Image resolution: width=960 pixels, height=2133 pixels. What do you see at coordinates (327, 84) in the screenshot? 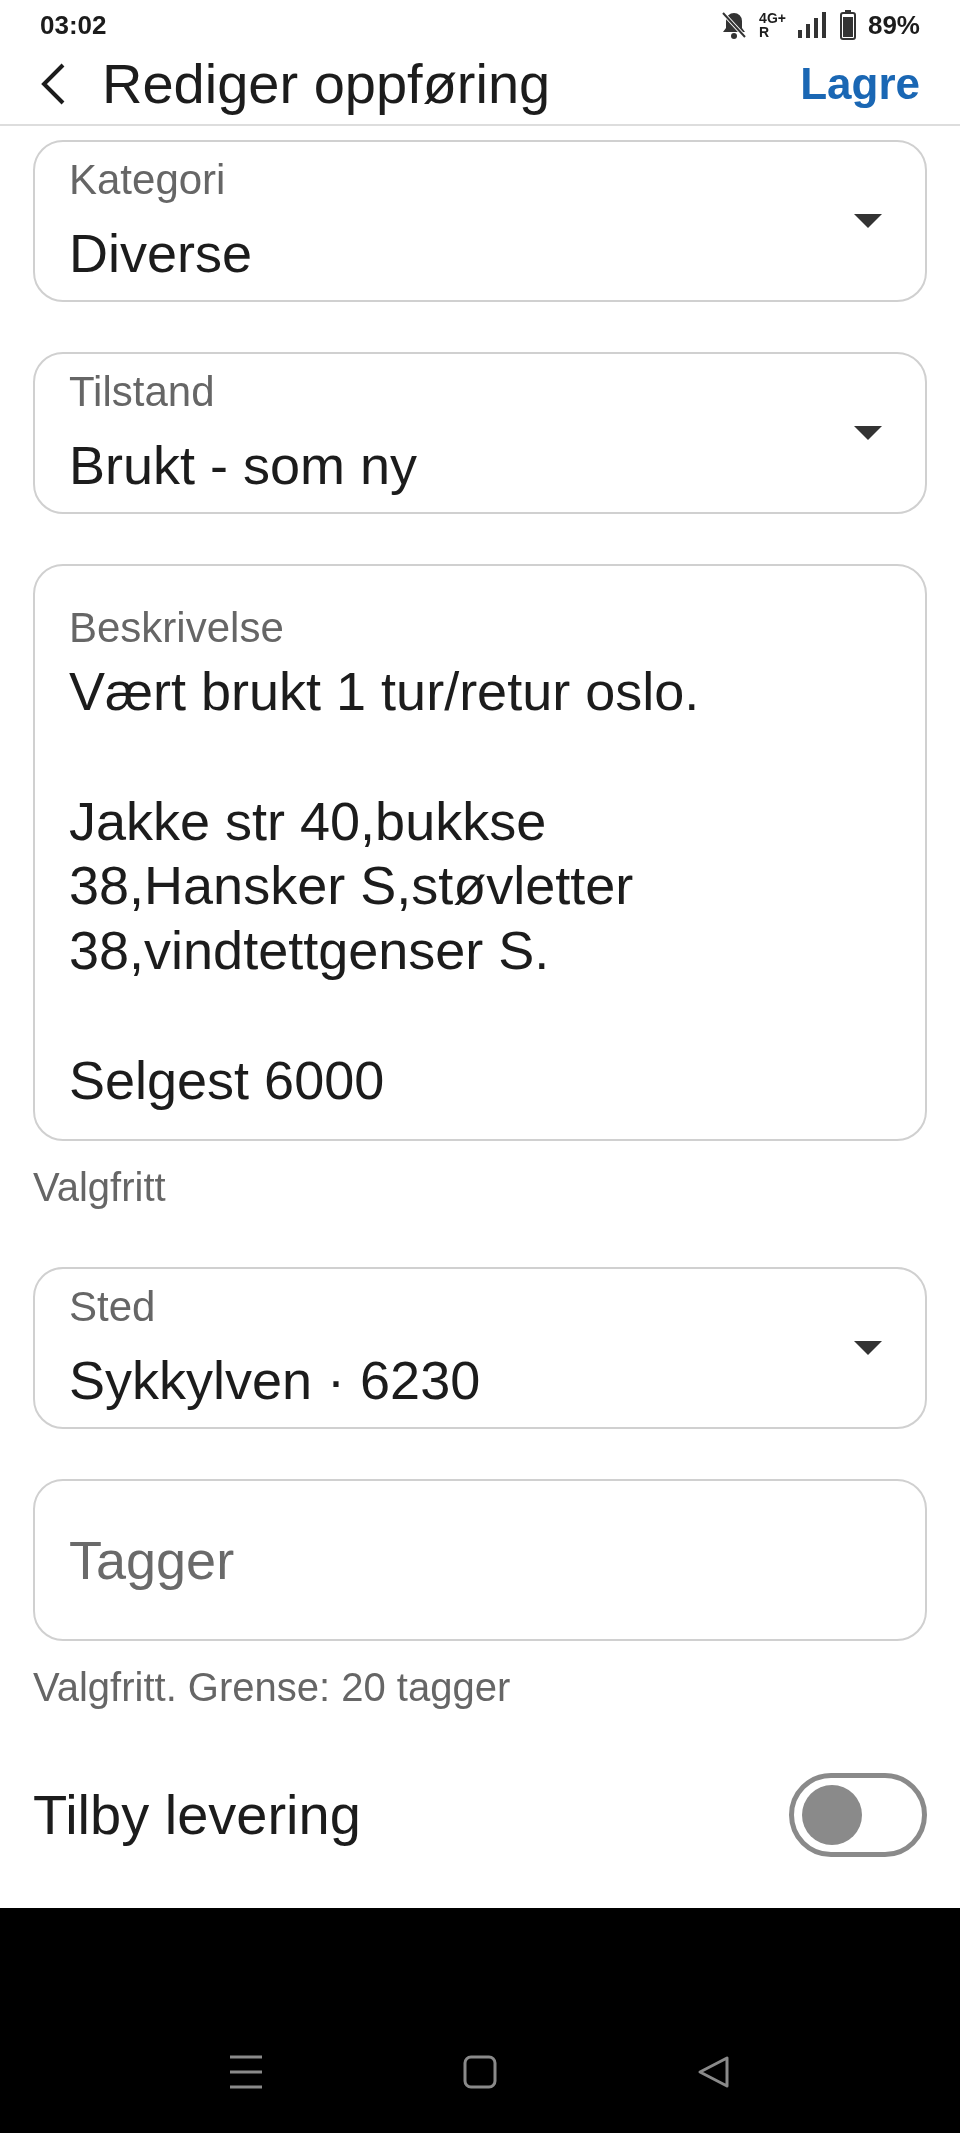
I see `page-title: Rediger oppføring` at bounding box center [327, 84].